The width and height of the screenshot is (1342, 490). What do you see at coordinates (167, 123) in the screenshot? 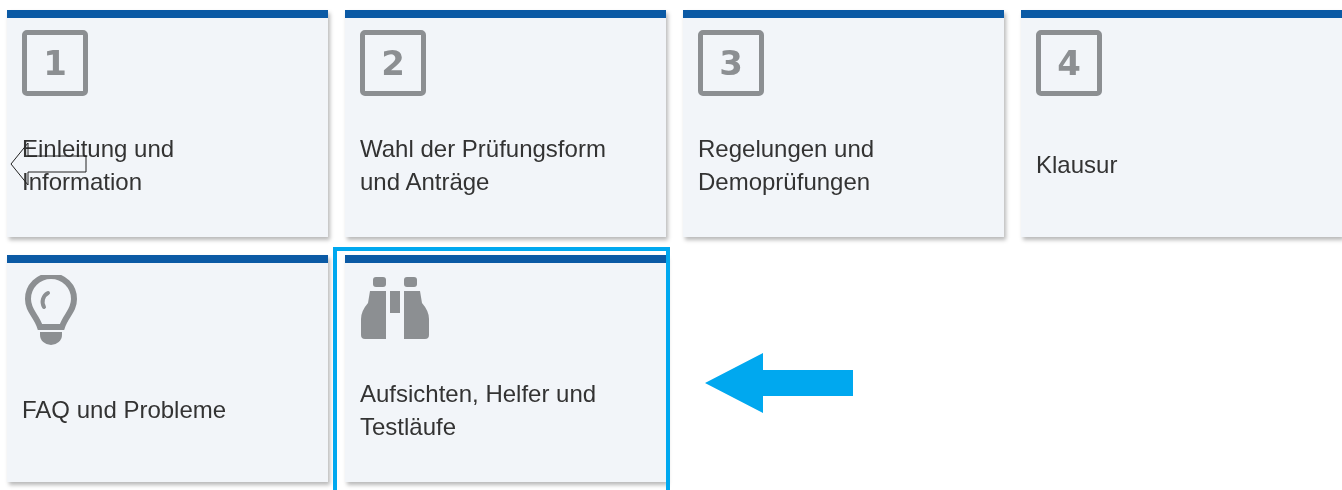
I see `topic-tile: 1 Einleitung und Information` at bounding box center [167, 123].